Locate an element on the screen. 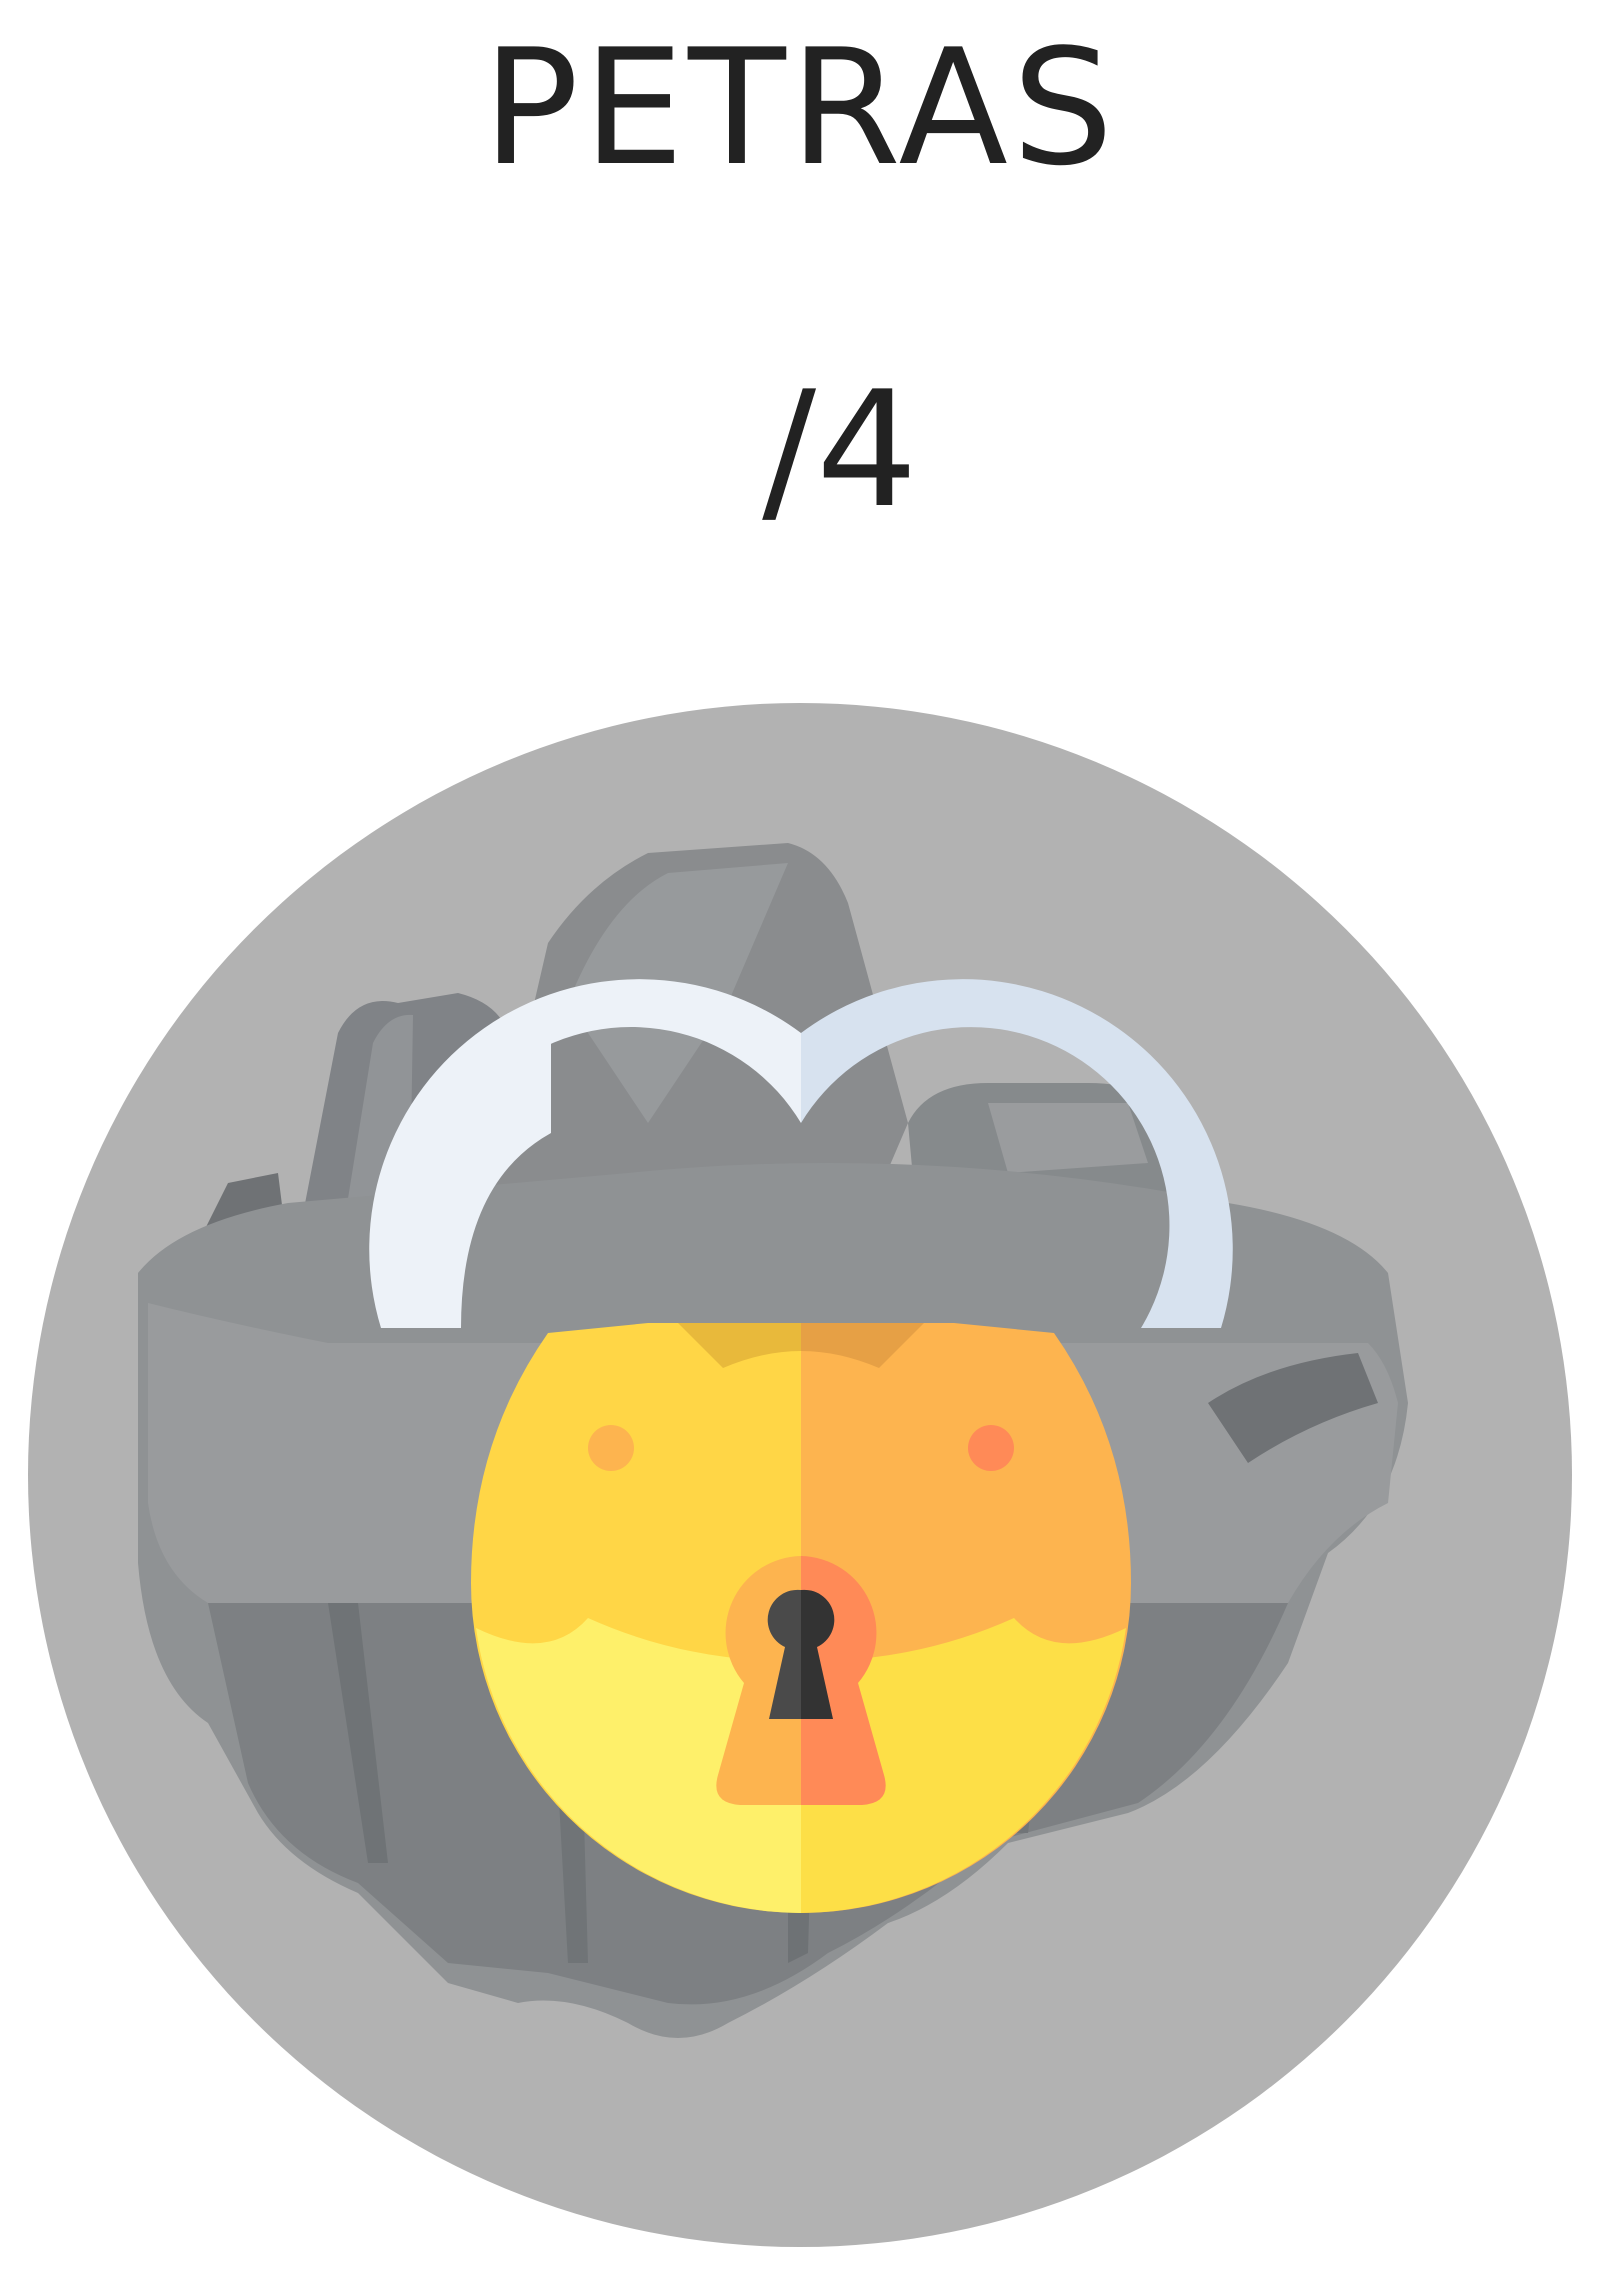 The width and height of the screenshot is (1600, 2276). page-title: PETRAS is located at coordinates (800, 107).